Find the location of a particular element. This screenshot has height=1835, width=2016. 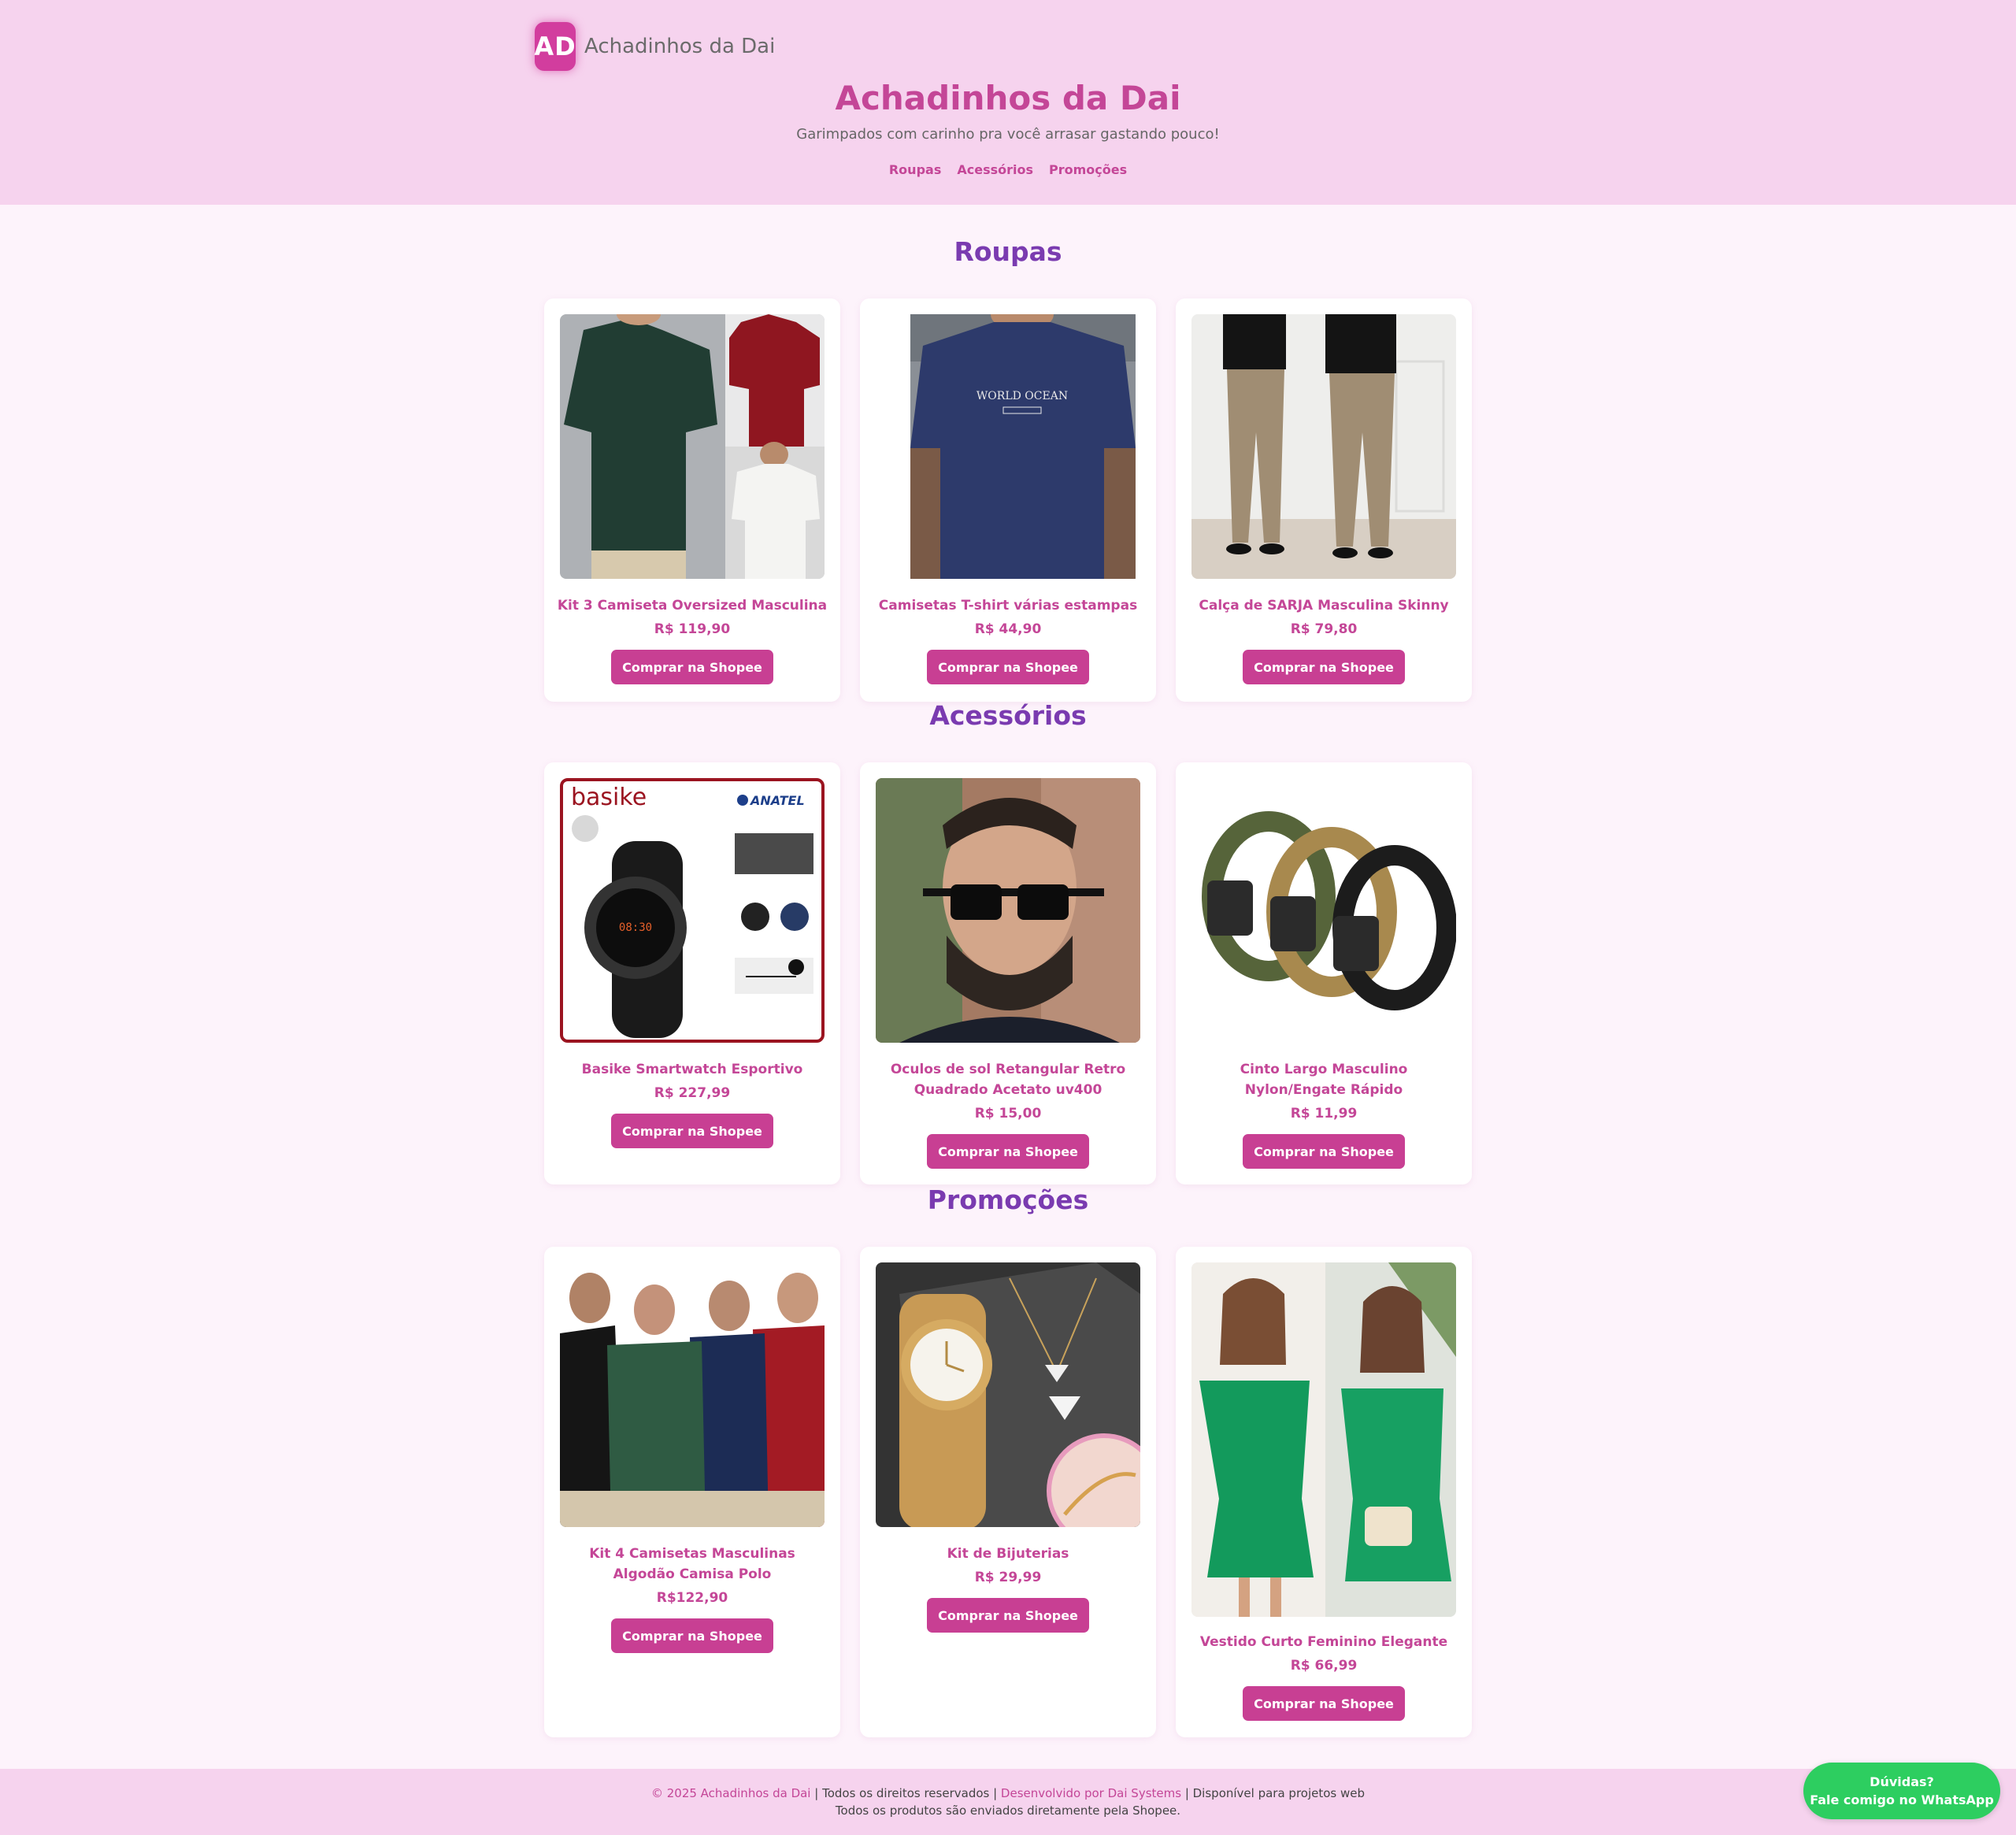

product-price: R$ 119,90 is located at coordinates (692, 629).